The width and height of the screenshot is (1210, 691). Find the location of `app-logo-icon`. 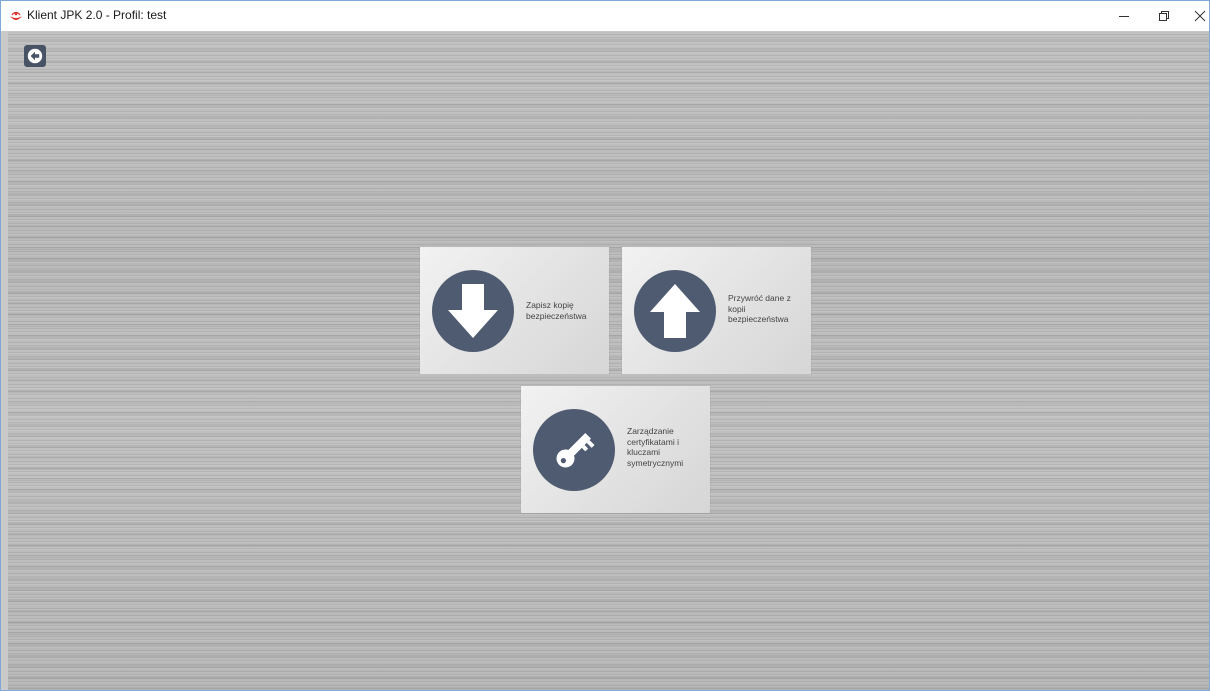

app-logo-icon is located at coordinates (16, 15).